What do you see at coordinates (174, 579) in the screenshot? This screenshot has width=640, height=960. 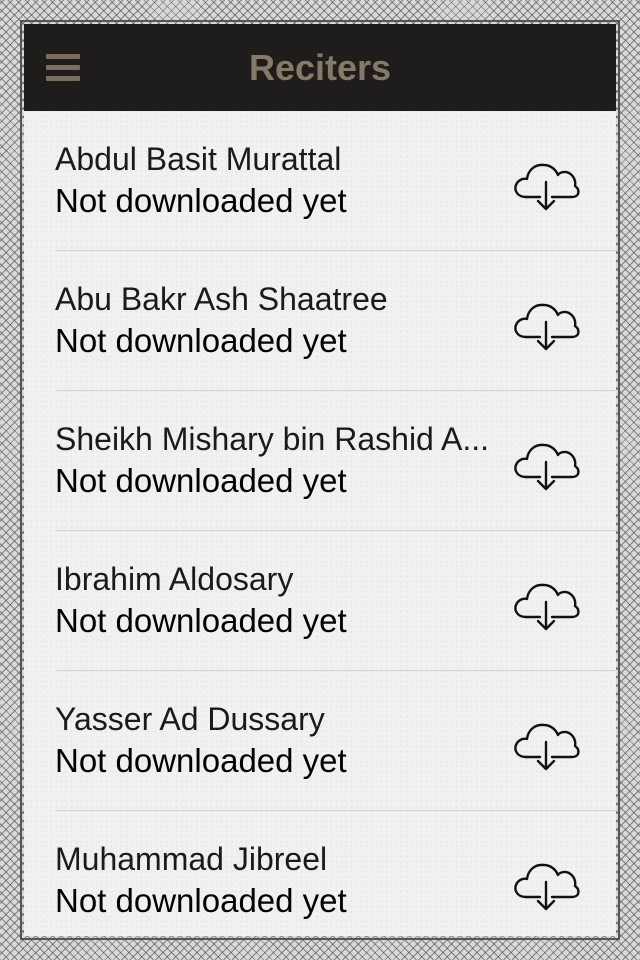 I see `reciter-name: Ibrahim Aldosary` at bounding box center [174, 579].